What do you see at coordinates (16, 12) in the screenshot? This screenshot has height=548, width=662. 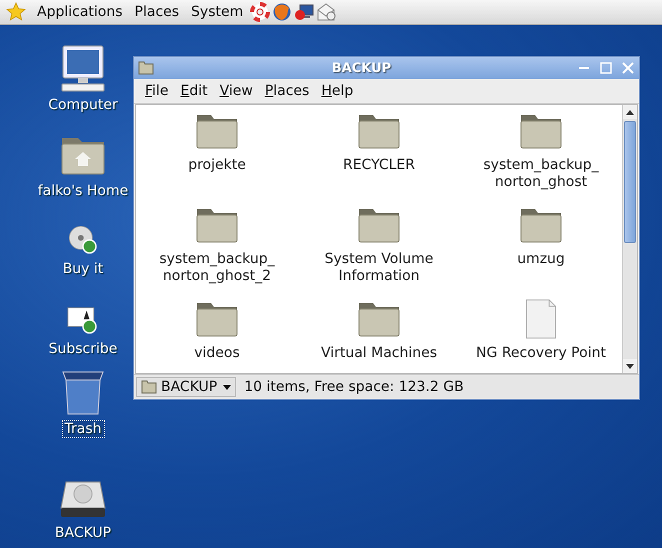 I see `star-icon` at bounding box center [16, 12].